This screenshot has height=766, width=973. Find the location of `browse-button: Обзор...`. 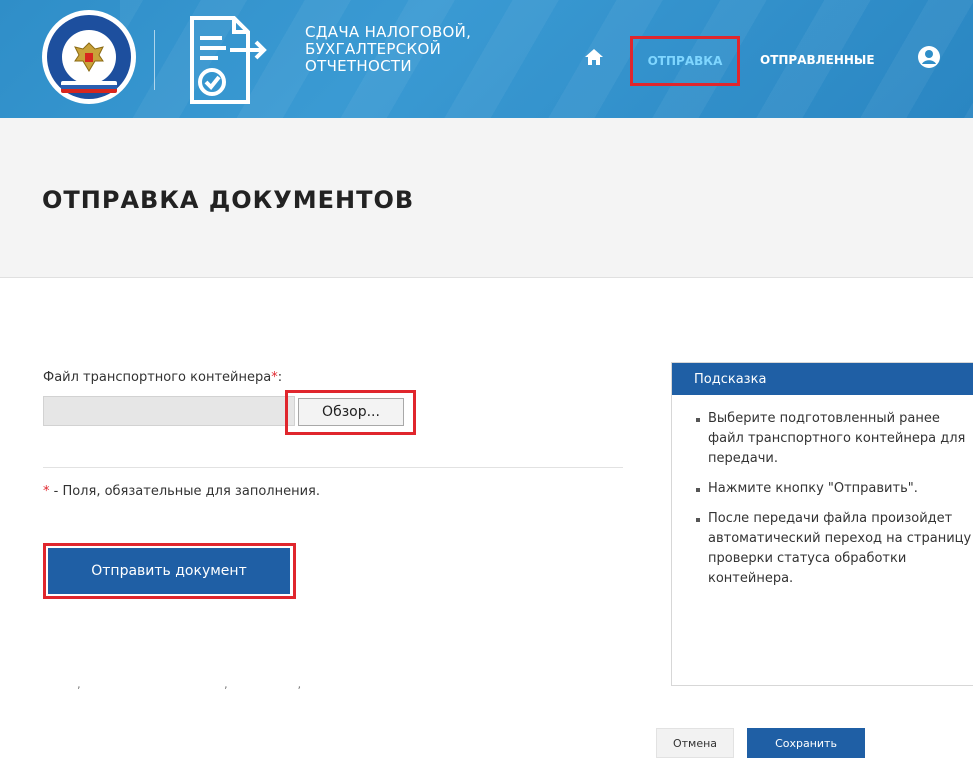

browse-button: Обзор... is located at coordinates (351, 412).